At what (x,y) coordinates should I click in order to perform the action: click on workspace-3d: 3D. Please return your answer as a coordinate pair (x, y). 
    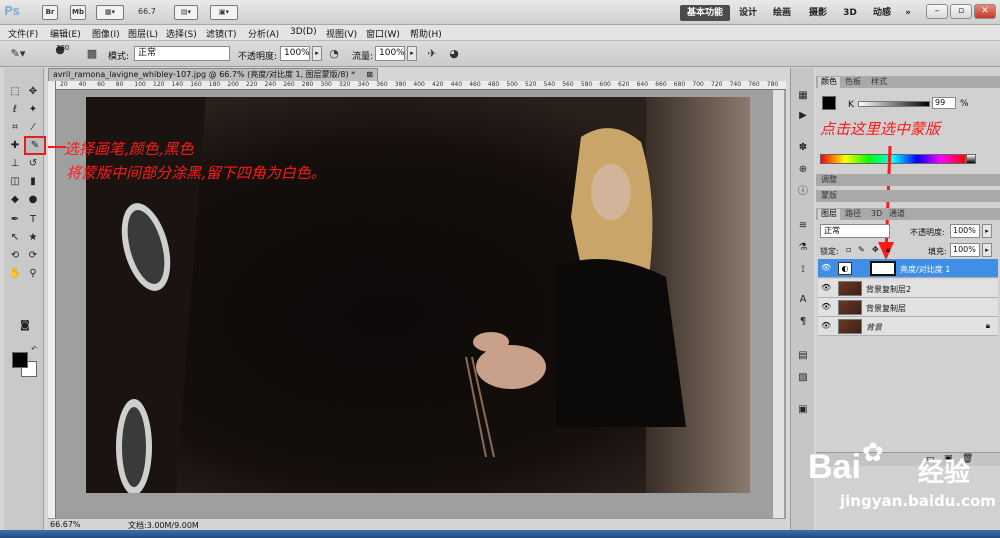
    Looking at the image, I should click on (850, 13).